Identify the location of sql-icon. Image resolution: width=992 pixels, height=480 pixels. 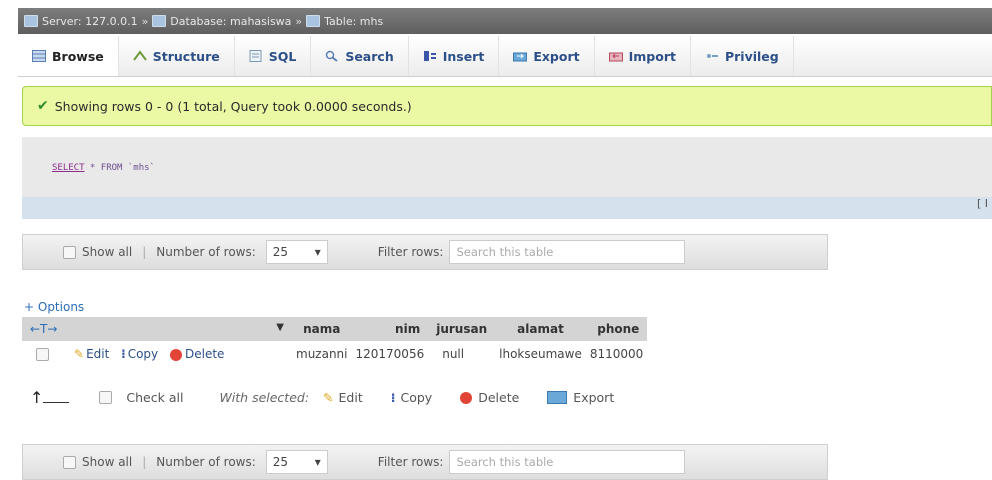
(255, 56).